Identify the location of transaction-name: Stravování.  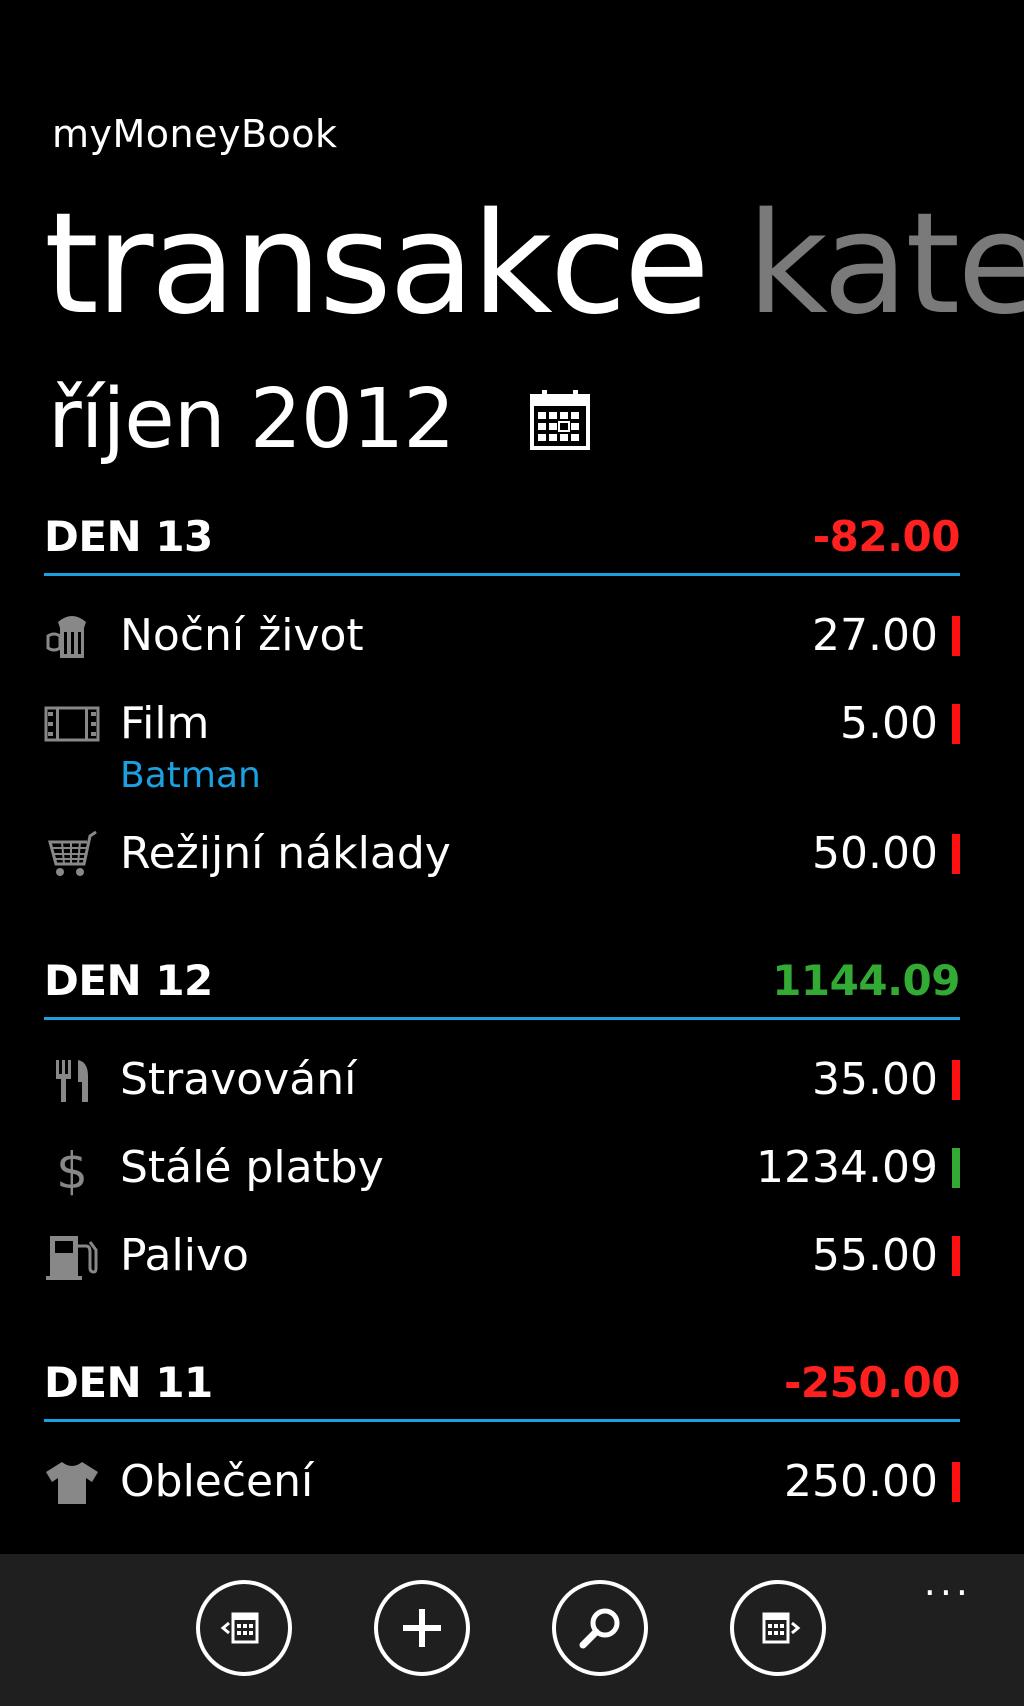
(238, 1079).